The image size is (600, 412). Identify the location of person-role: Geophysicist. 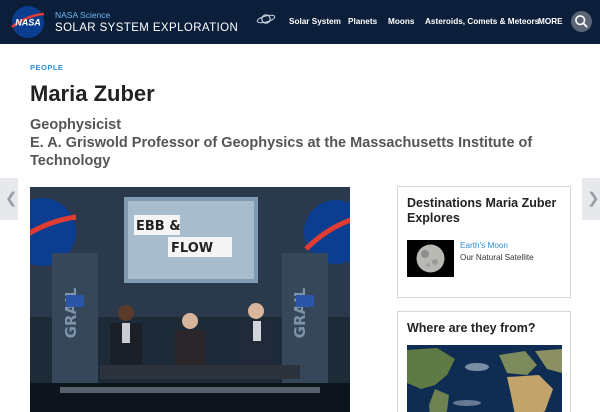
(76, 125).